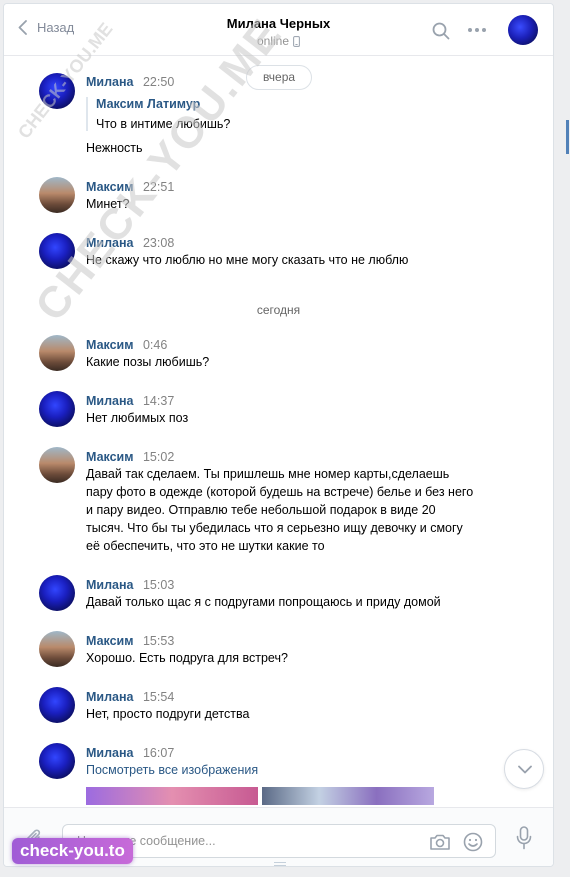 This screenshot has height=877, width=570. I want to click on header-avatar, so click(523, 30).